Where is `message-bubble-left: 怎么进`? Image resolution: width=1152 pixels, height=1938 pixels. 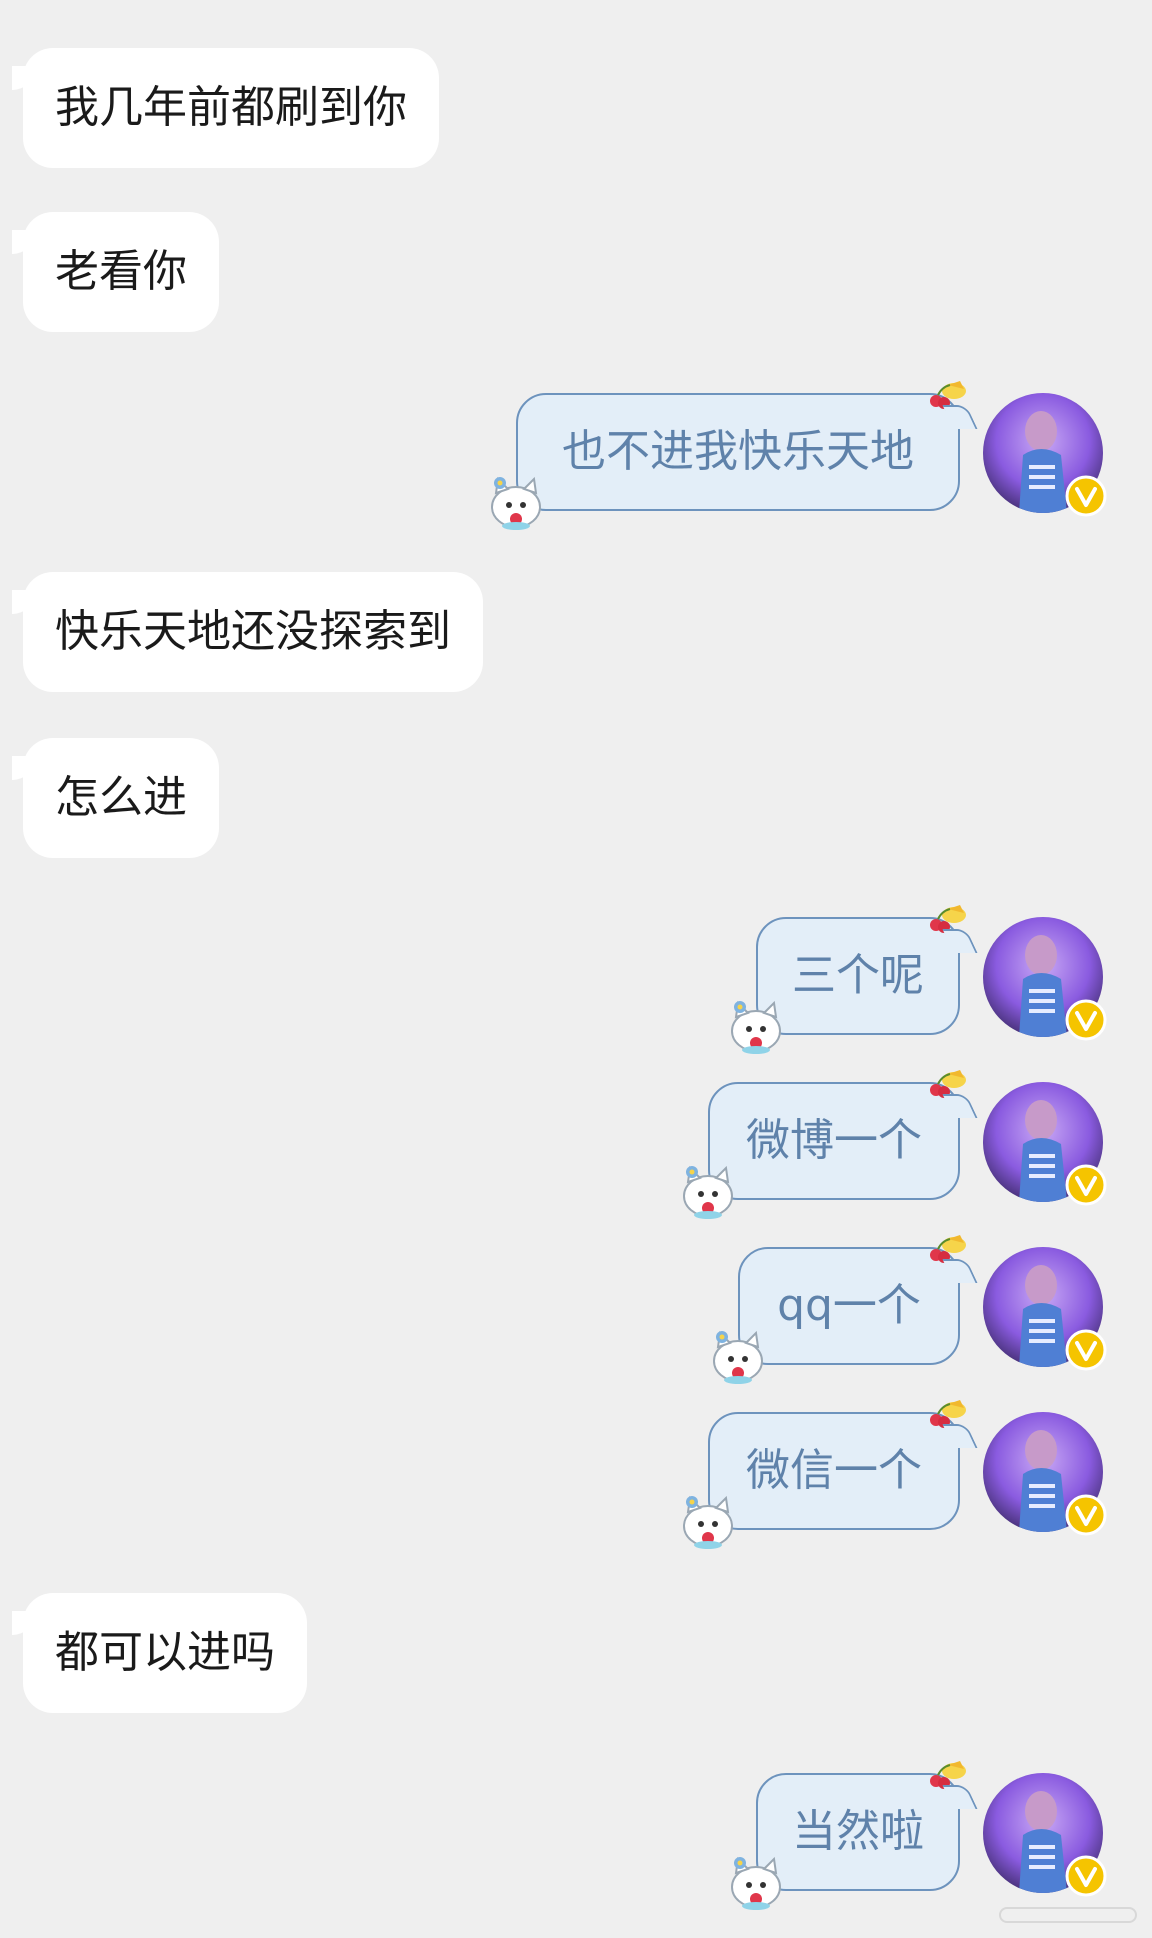 message-bubble-left: 怎么进 is located at coordinates (115, 798).